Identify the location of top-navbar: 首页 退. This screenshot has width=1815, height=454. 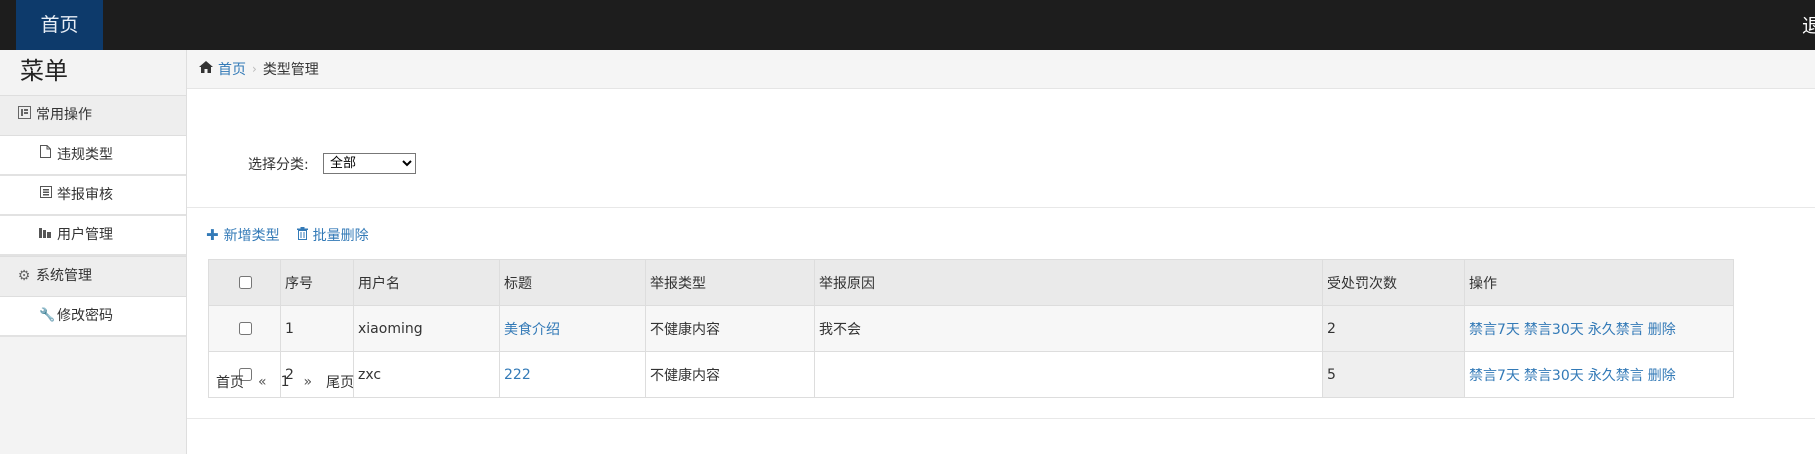
(907, 25).